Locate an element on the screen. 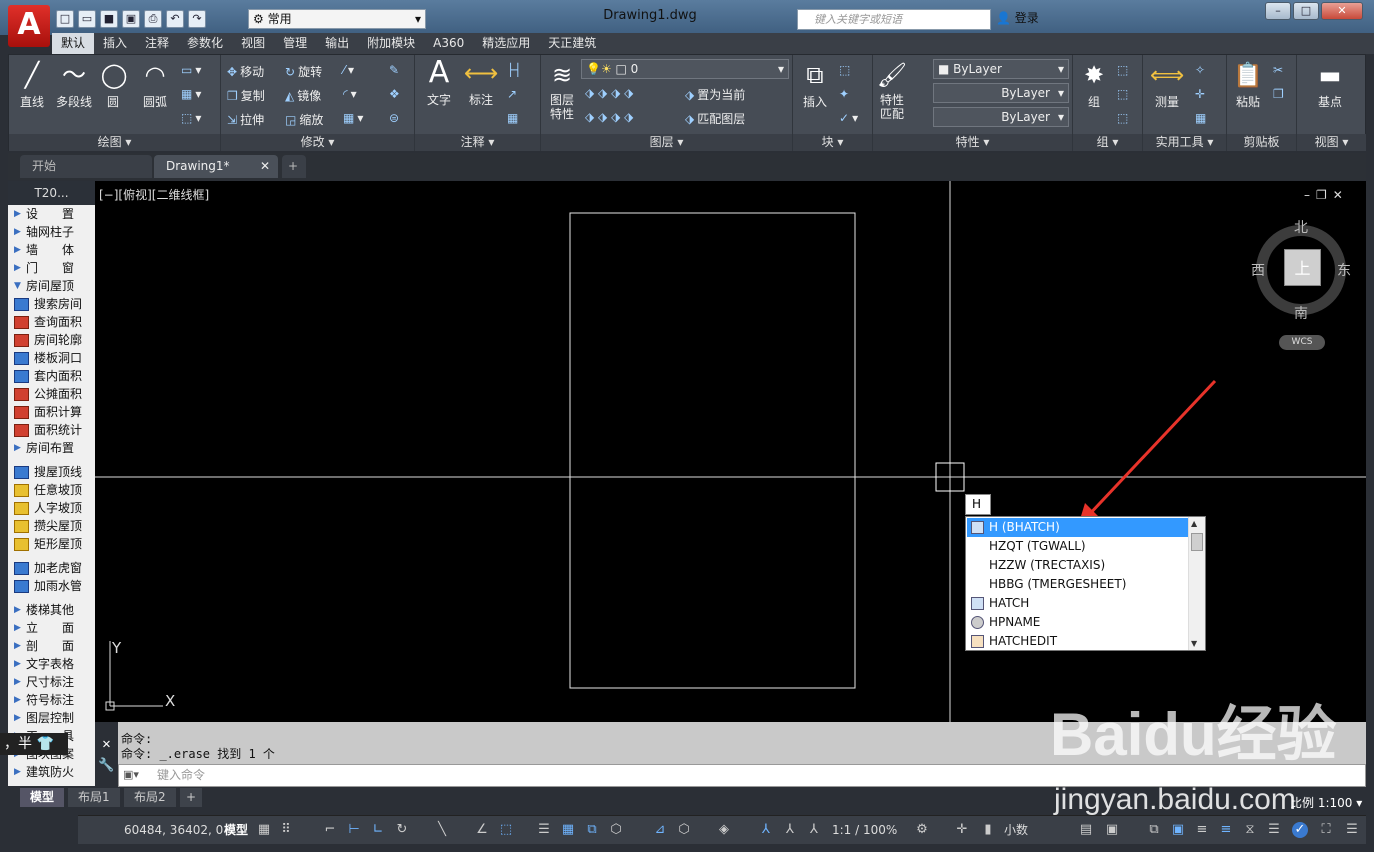 The width and height of the screenshot is (1374, 852). ortho-icon: ∟ is located at coordinates (378, 830).